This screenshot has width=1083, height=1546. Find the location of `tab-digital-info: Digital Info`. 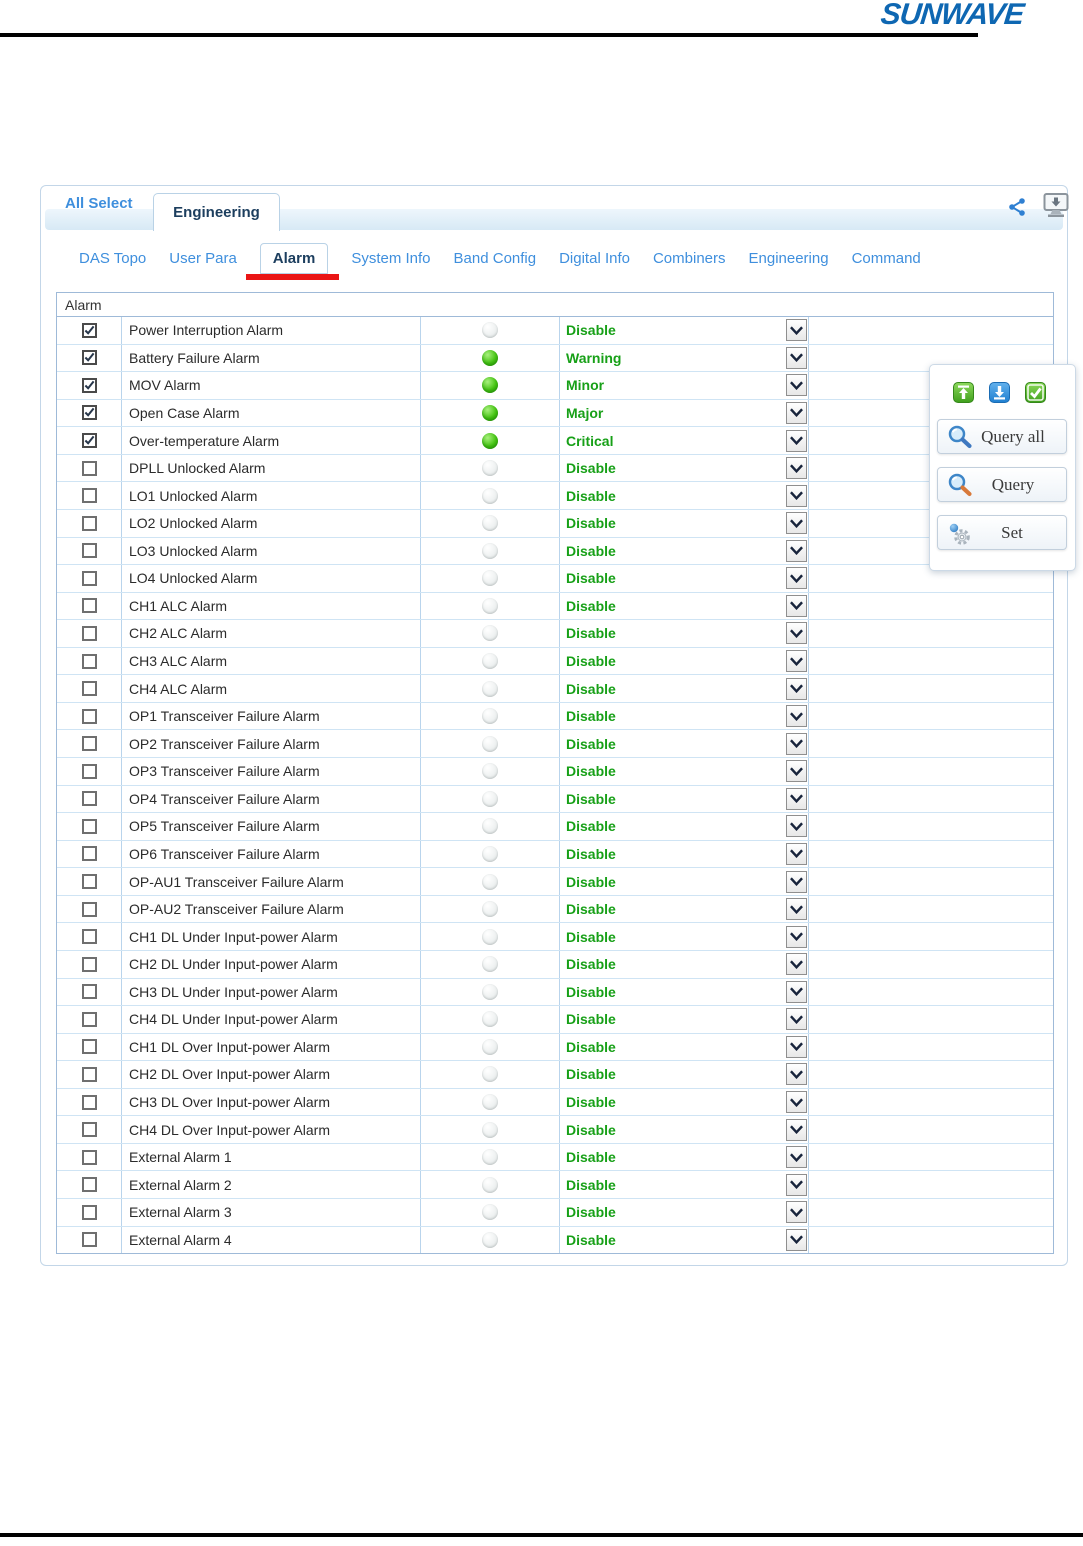

tab-digital-info: Digital Info is located at coordinates (594, 258).